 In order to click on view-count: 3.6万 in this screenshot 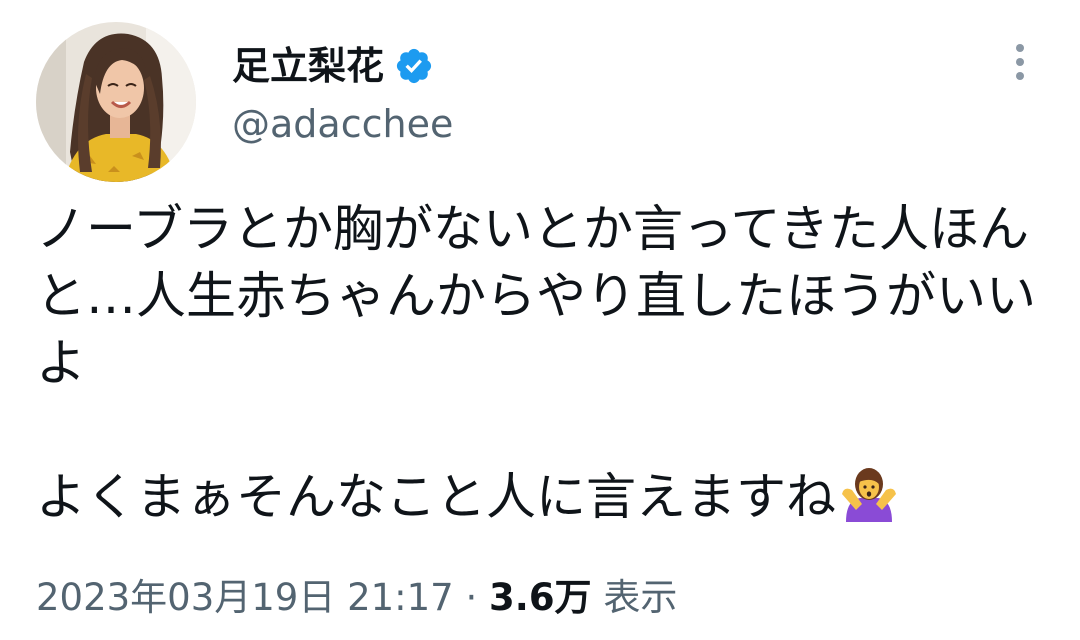, I will do `click(540, 597)`.